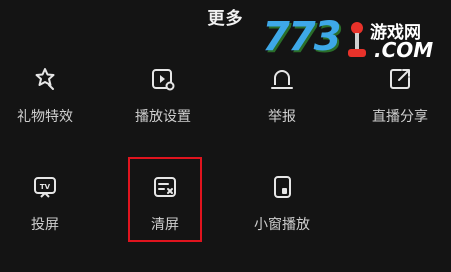 The height and width of the screenshot is (272, 451). What do you see at coordinates (45, 79) in the screenshot?
I see `gift-effect-icon` at bounding box center [45, 79].